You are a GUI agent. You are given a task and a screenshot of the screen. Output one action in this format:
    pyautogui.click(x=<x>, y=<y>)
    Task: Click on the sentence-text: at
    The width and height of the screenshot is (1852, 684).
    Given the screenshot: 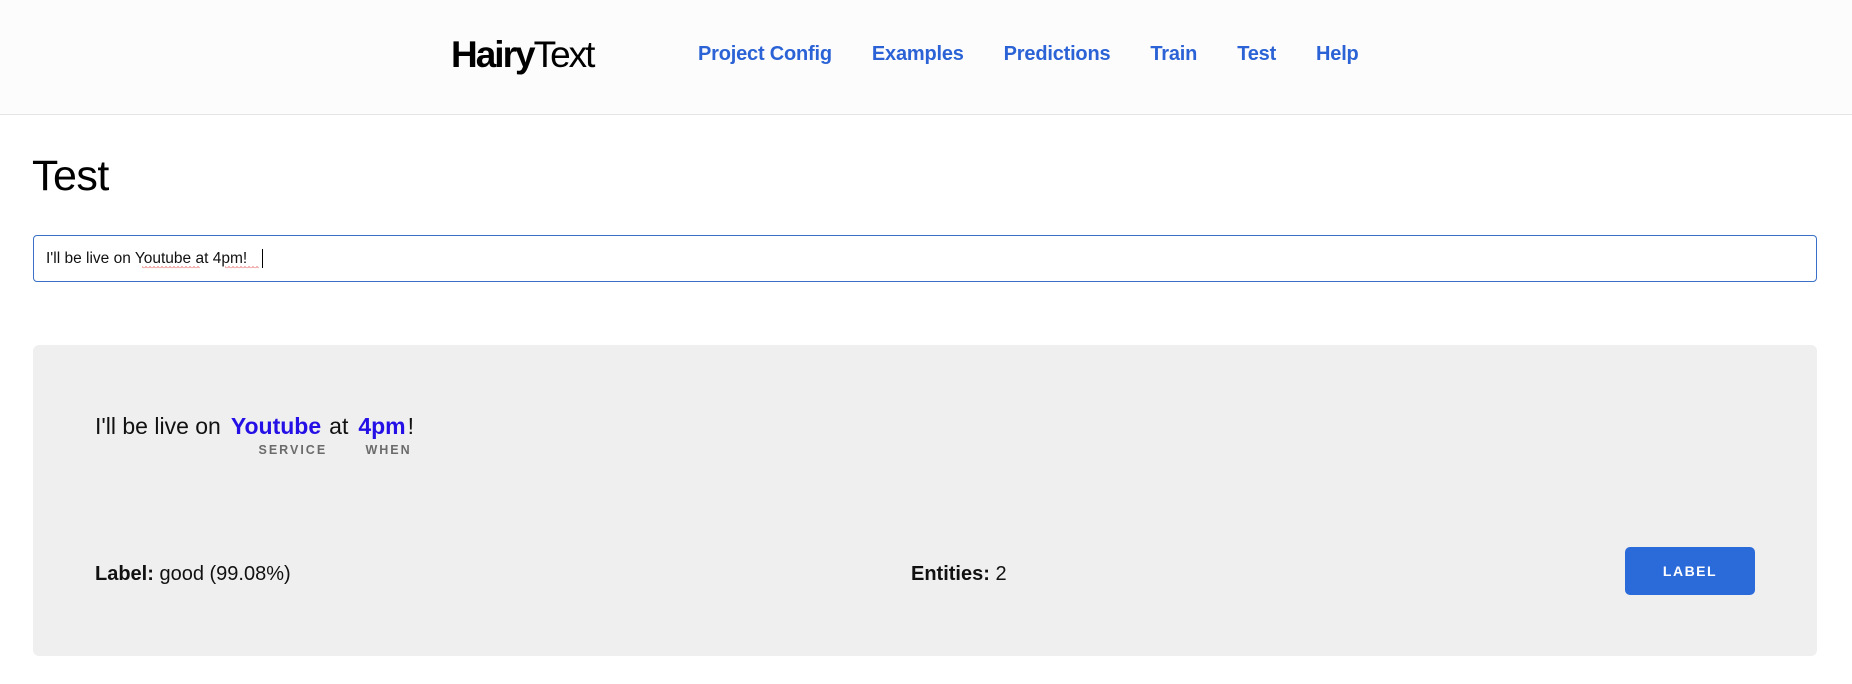 What is the action you would take?
    pyautogui.click(x=339, y=426)
    